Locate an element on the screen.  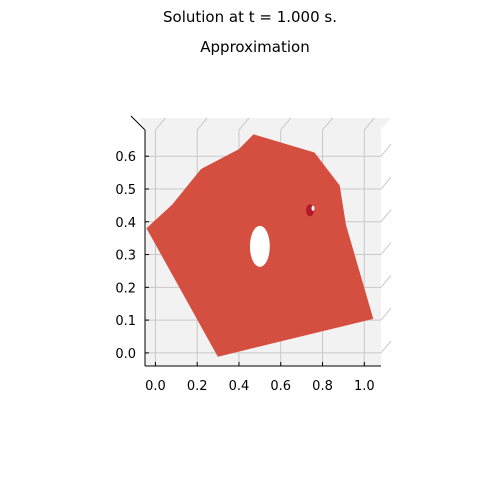
y-tick-label: 0.2 is located at coordinates (125, 288).